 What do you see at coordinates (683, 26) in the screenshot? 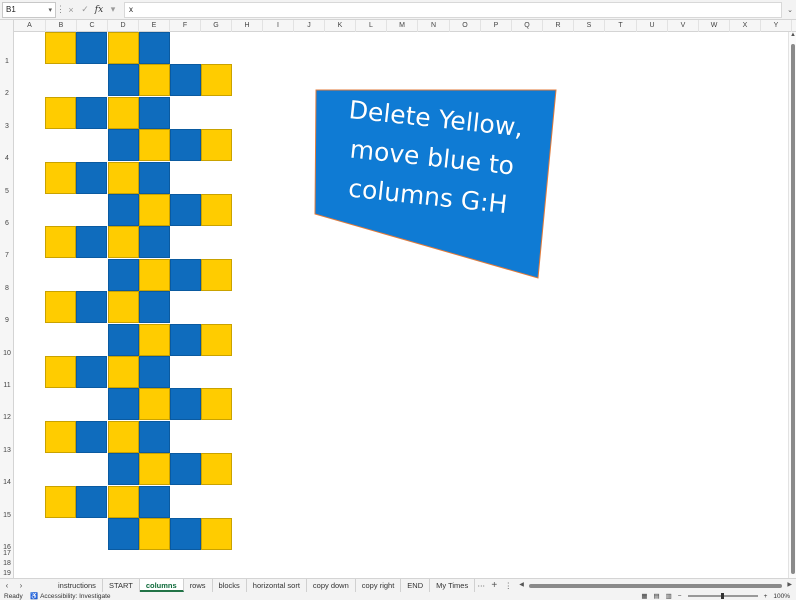
I see `column-label: V` at bounding box center [683, 26].